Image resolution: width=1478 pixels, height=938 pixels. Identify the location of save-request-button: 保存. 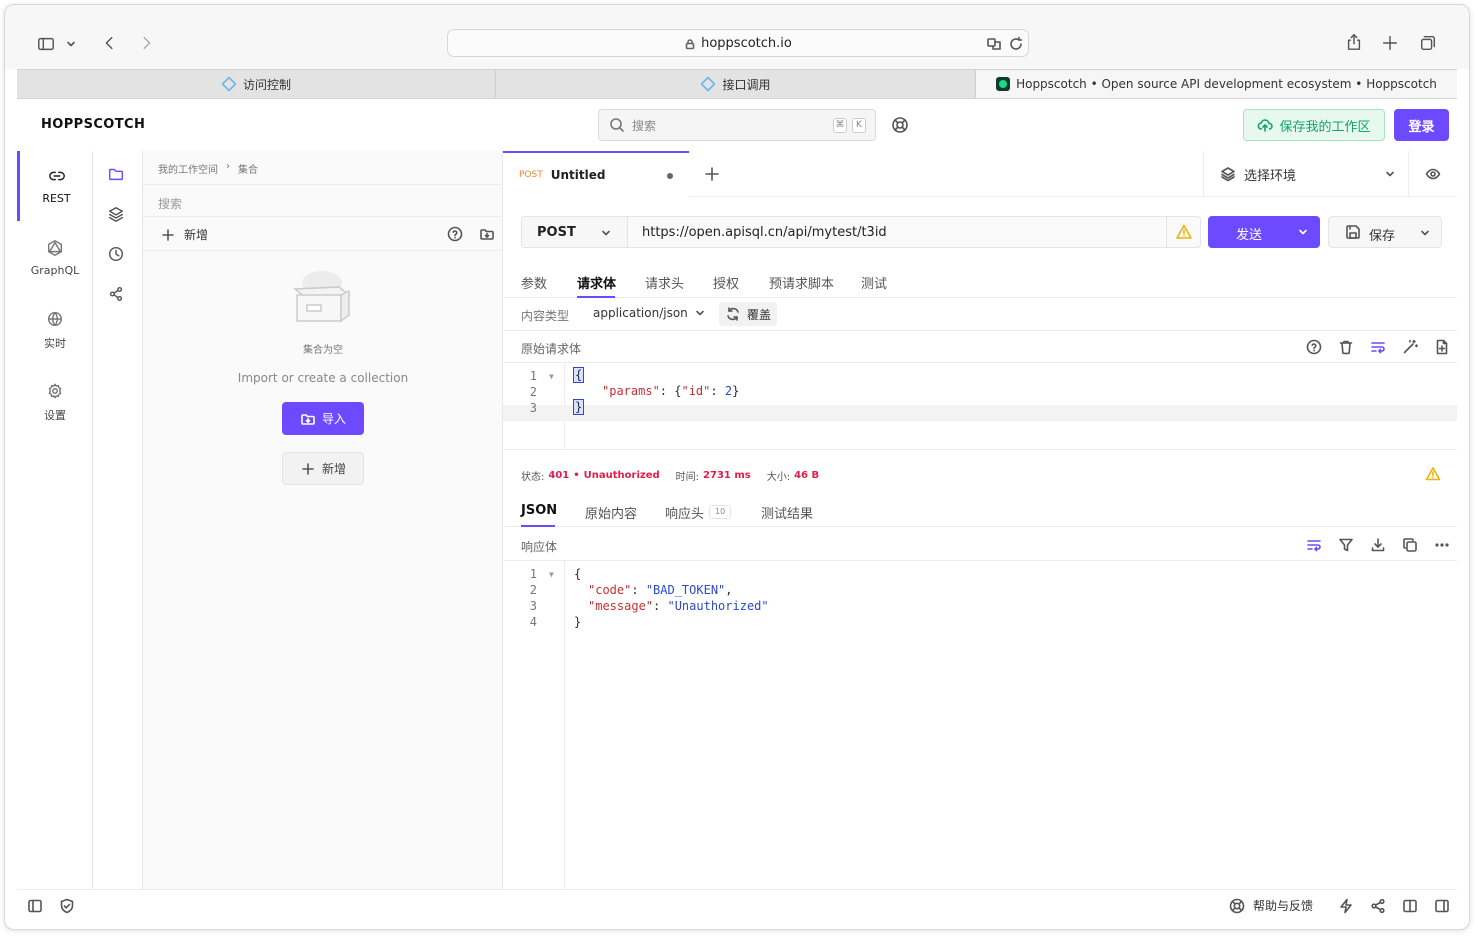
(1385, 232).